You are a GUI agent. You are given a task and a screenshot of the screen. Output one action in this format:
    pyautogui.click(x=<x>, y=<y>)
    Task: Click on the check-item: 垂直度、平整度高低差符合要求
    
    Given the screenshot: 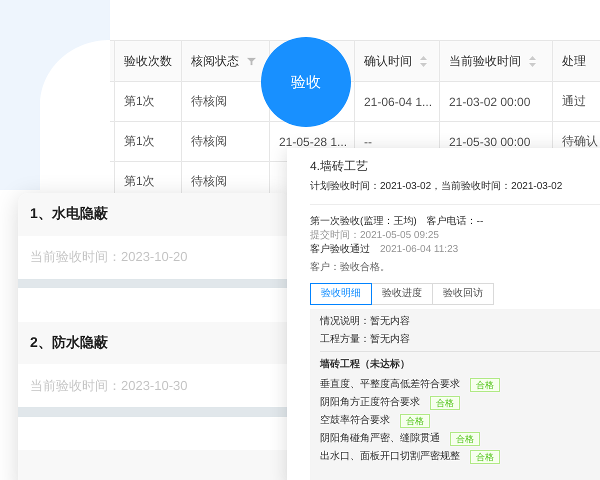 What is the action you would take?
    pyautogui.click(x=390, y=385)
    